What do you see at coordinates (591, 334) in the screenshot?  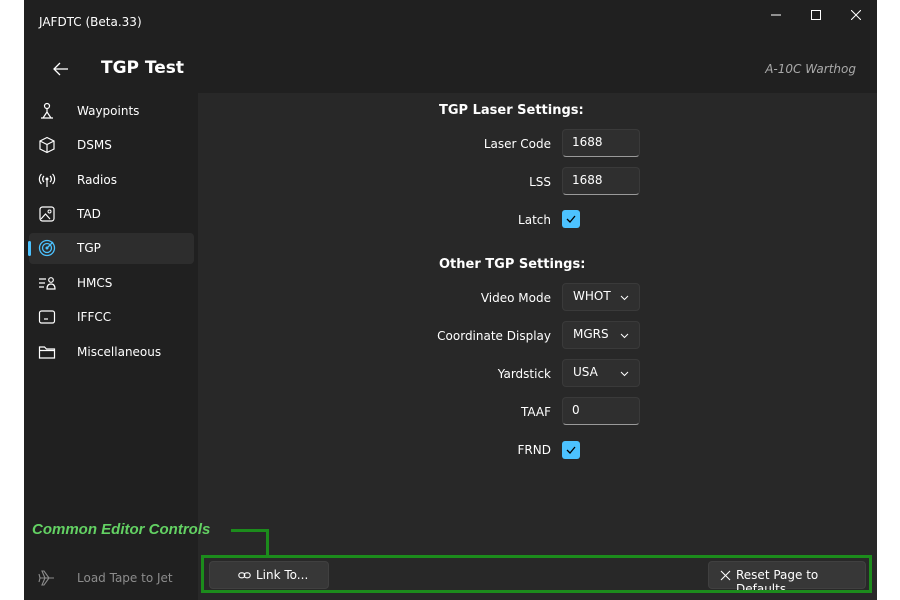 I see `coordinate-display-value: MGRS` at bounding box center [591, 334].